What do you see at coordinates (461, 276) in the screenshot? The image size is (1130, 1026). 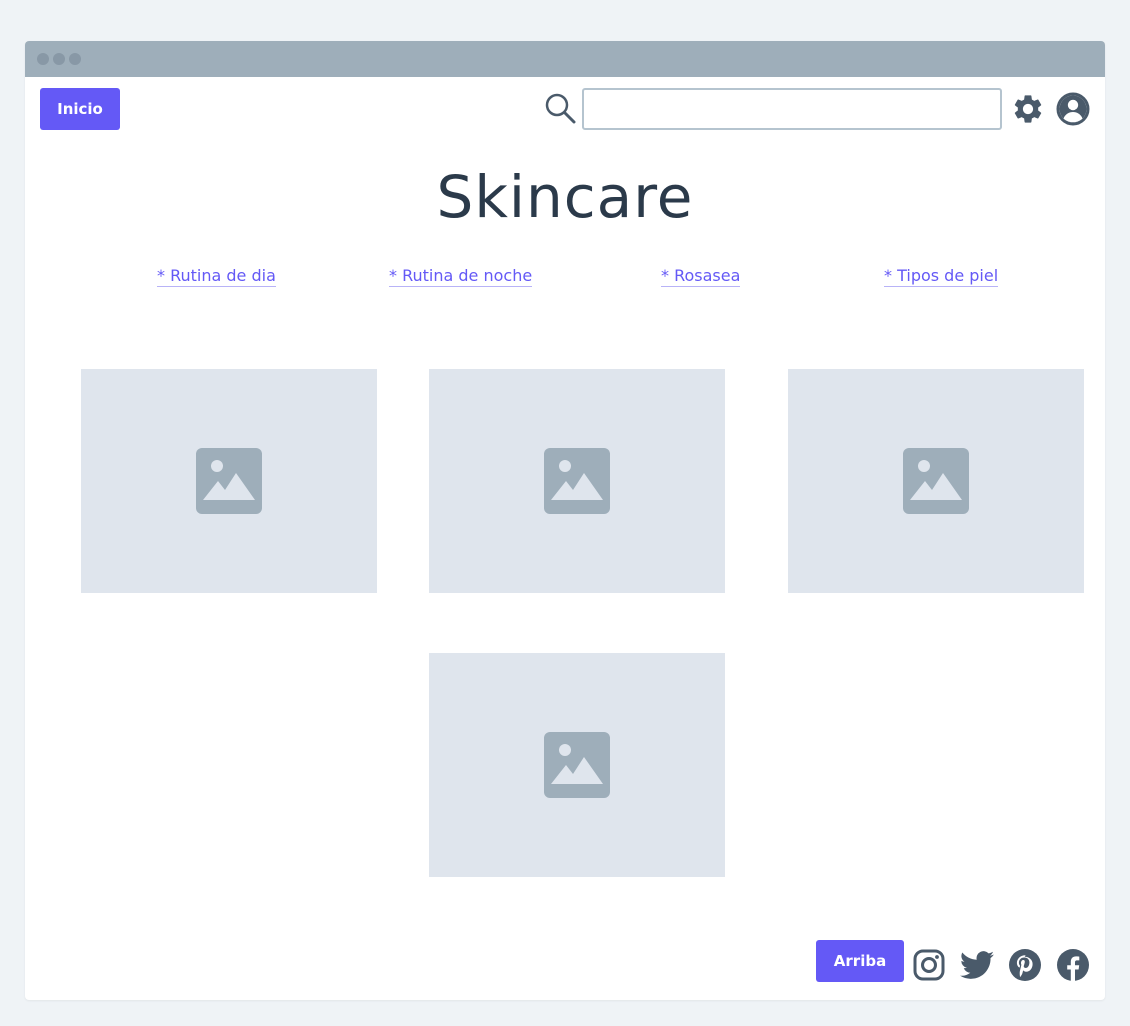 I see `nav-link-rutina-noche: * Rutina de noche` at bounding box center [461, 276].